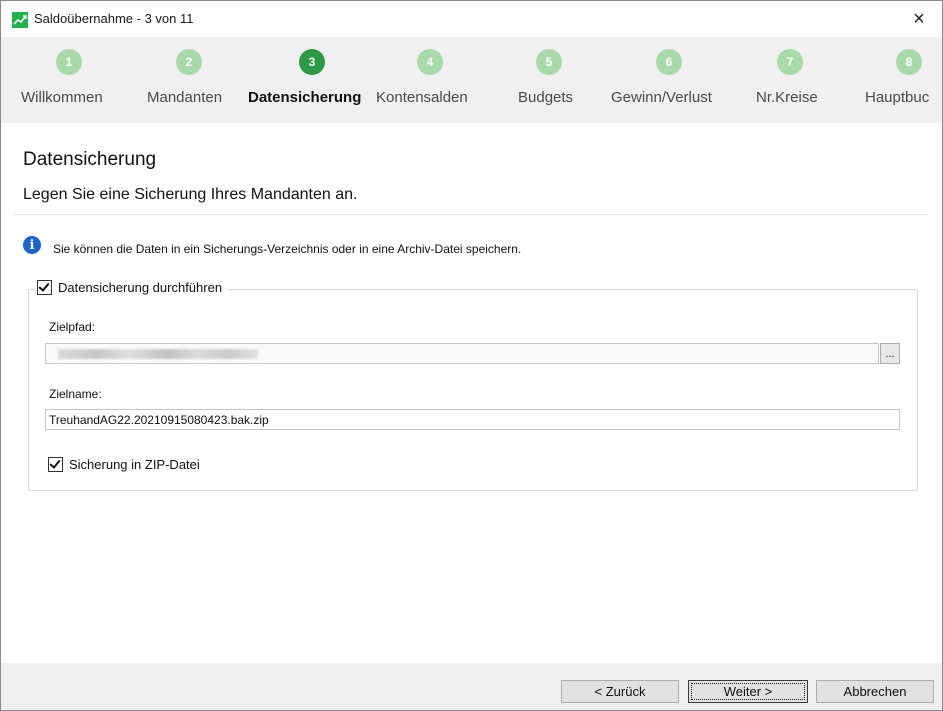 Image resolution: width=943 pixels, height=711 pixels. What do you see at coordinates (185, 97) in the screenshot?
I see `step-label: Mandanten` at bounding box center [185, 97].